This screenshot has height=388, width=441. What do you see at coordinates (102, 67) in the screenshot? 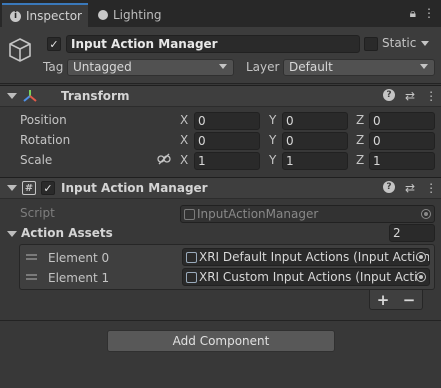
I see `tag-value: Untagged` at bounding box center [102, 67].